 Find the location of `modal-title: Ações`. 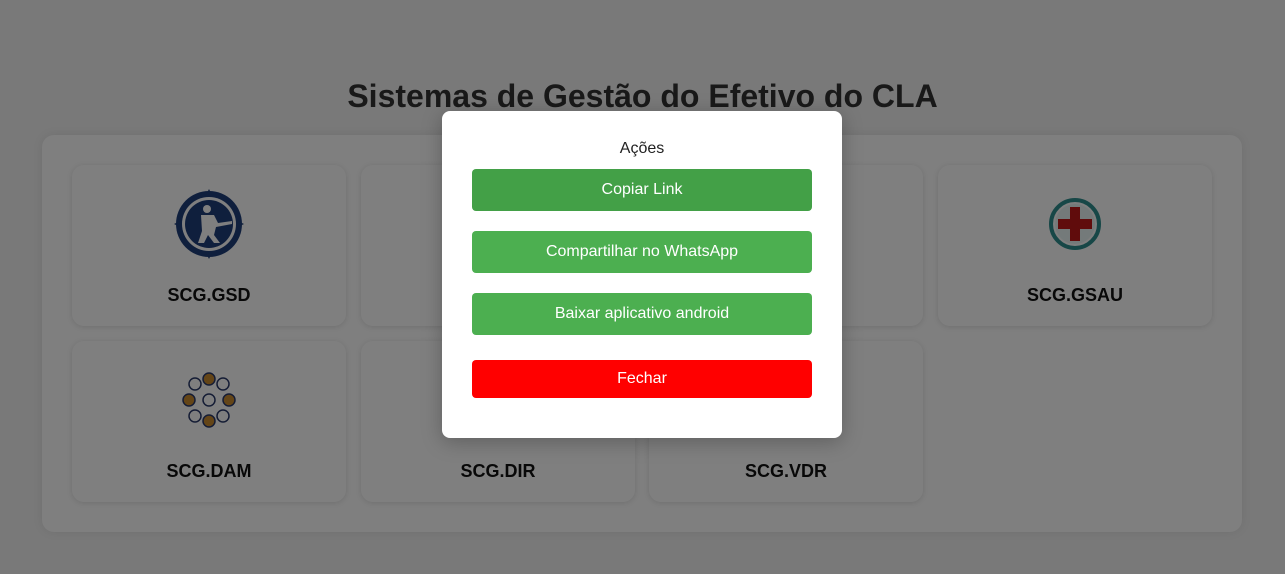

modal-title: Ações is located at coordinates (642, 148).